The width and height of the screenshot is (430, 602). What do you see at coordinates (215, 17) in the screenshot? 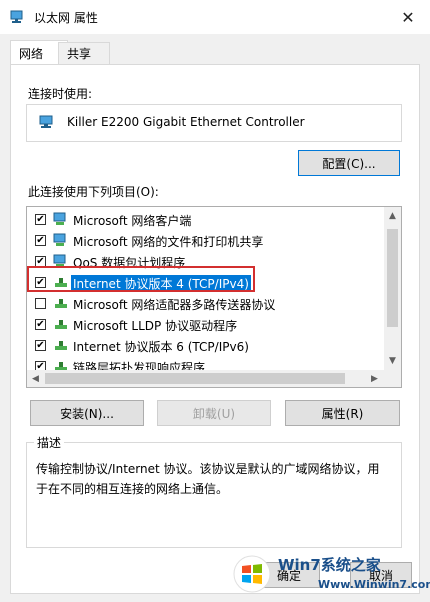
I see `title-bar: 以太网 属性 ✕` at bounding box center [215, 17].